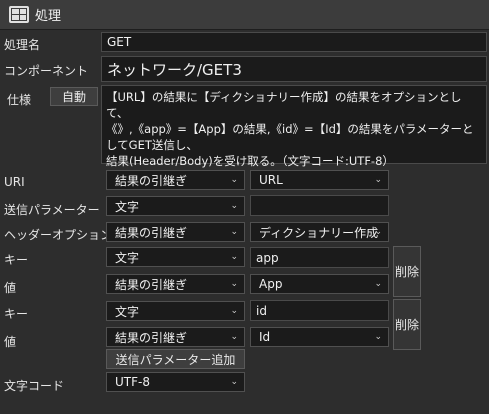 This screenshot has width=489, height=414. Describe the element at coordinates (319, 180) in the screenshot. I see `uri-target-select: URL ⌄` at that location.